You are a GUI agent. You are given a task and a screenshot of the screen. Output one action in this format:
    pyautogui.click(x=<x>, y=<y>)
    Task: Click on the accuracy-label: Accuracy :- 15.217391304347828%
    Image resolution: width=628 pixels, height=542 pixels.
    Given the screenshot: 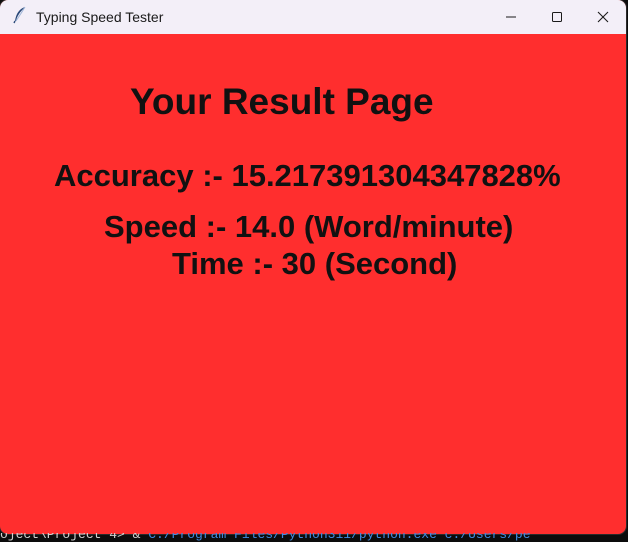 What is the action you would take?
    pyautogui.click(x=307, y=175)
    